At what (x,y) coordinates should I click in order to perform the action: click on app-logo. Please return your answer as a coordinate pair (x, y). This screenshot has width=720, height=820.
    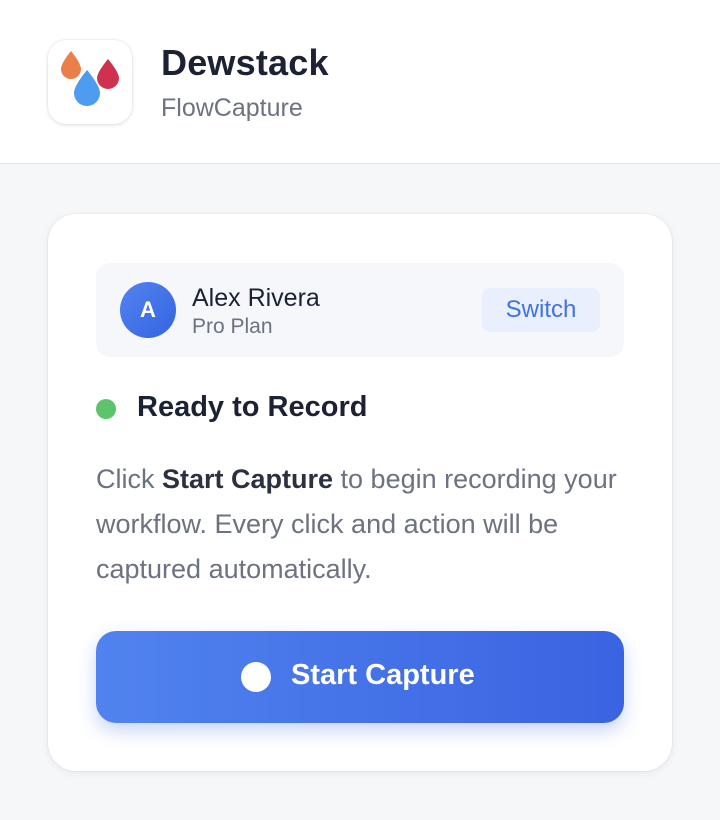
    Looking at the image, I should click on (90, 82).